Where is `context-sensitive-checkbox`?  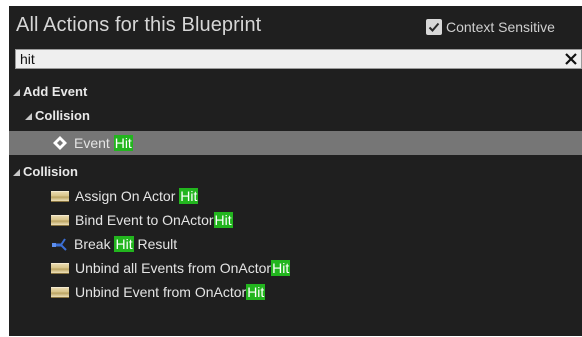
context-sensitive-checkbox is located at coordinates (434, 27).